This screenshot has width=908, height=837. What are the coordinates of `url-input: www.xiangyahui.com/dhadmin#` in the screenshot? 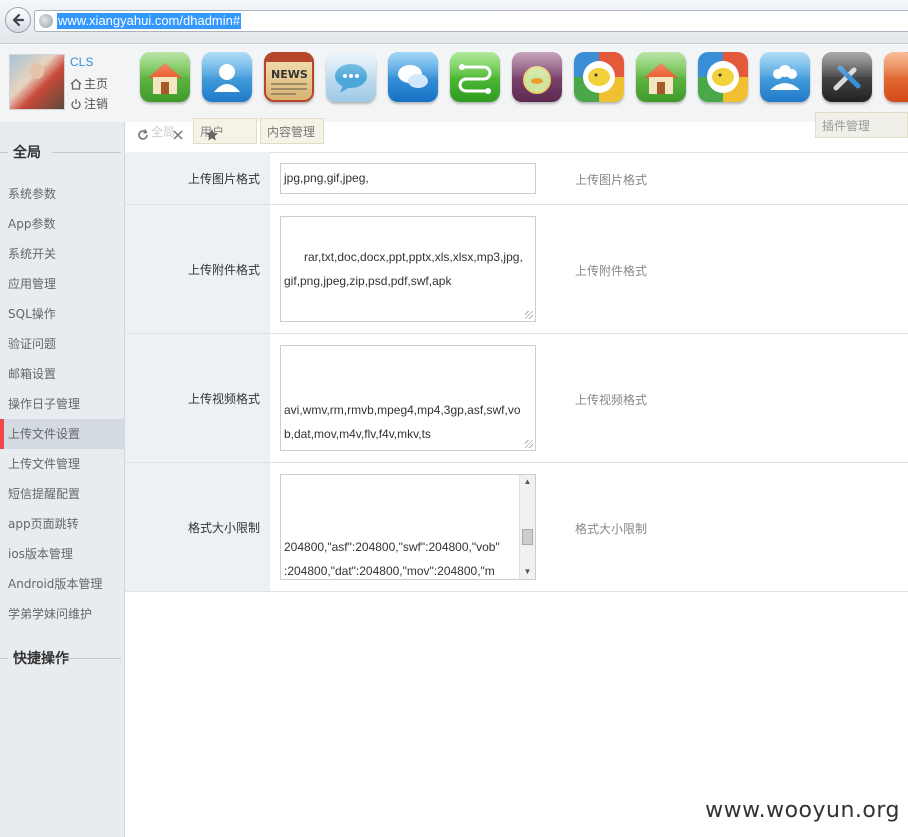 It's located at (471, 21).